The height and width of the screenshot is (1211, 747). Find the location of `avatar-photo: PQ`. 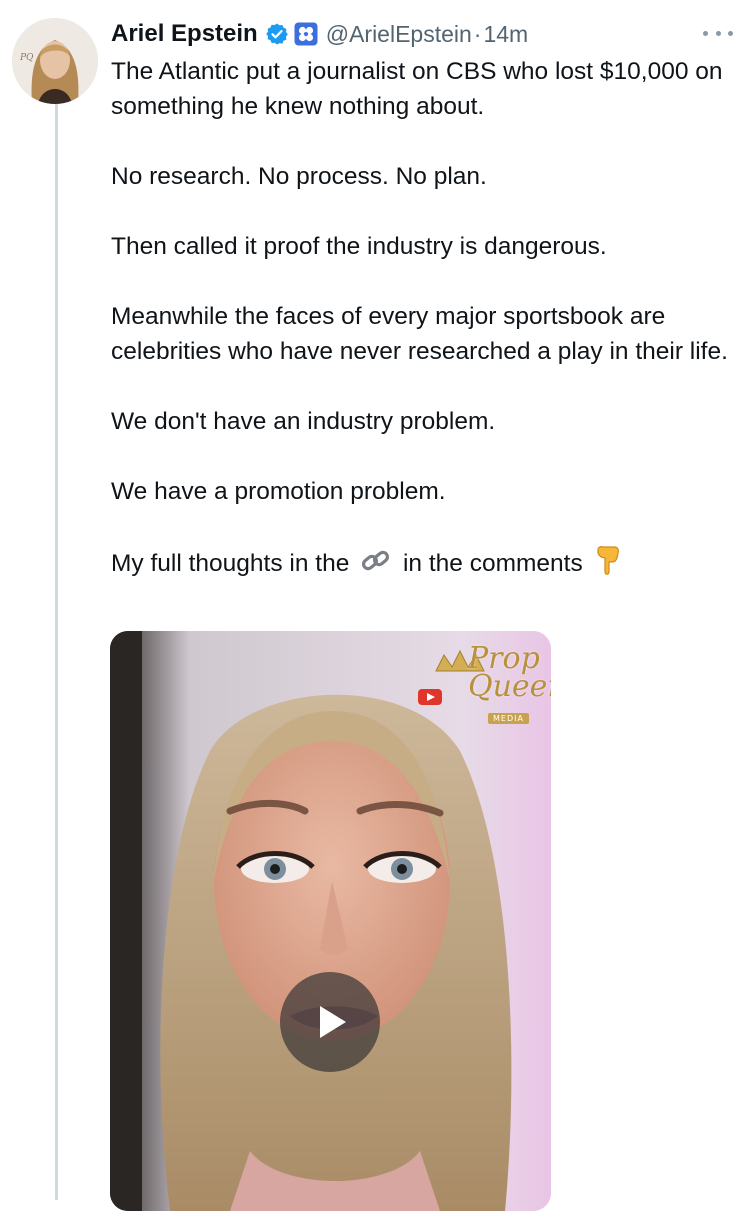

avatar-photo: PQ is located at coordinates (55, 61).